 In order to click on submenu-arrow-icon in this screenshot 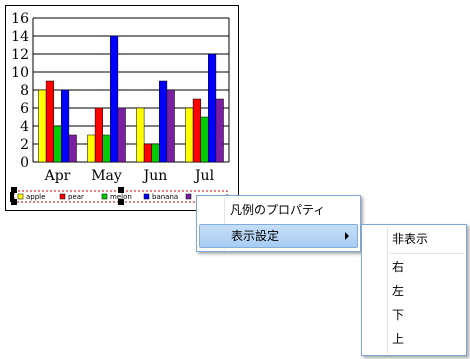, I will do `click(347, 236)`.